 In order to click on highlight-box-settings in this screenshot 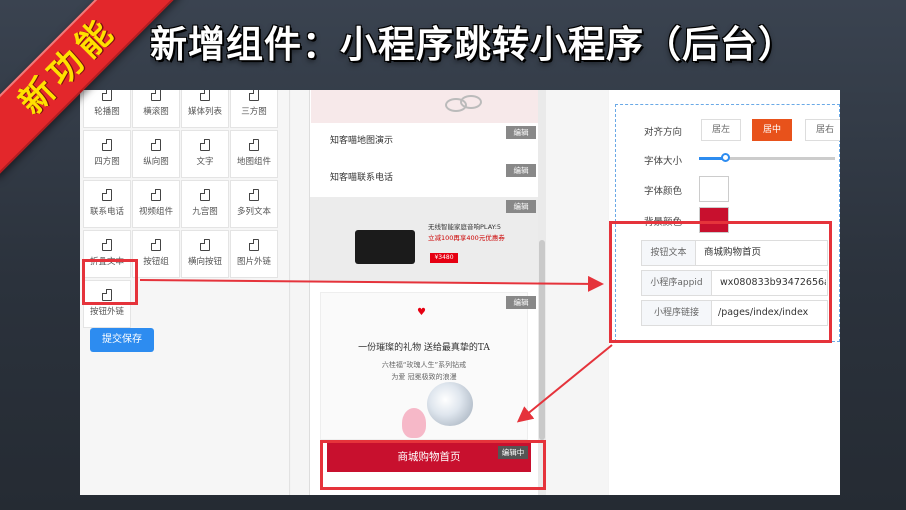, I will do `click(720, 282)`.